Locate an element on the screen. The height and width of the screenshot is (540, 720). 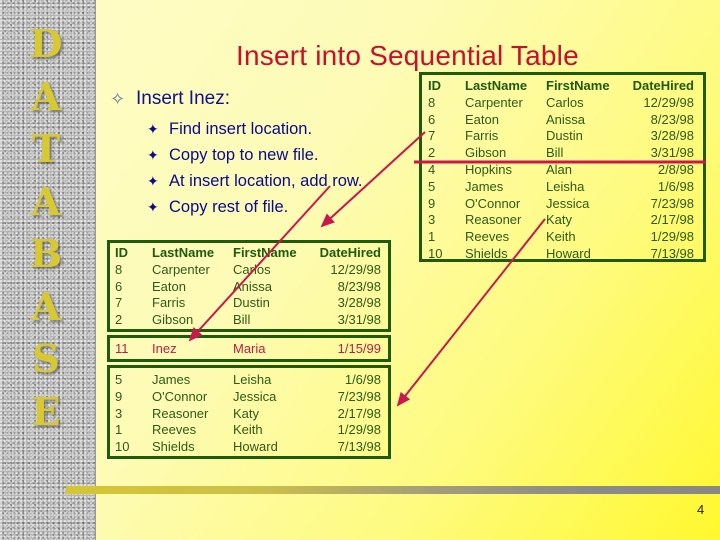
cell-lastname: Hopkins is located at coordinates (488, 169).